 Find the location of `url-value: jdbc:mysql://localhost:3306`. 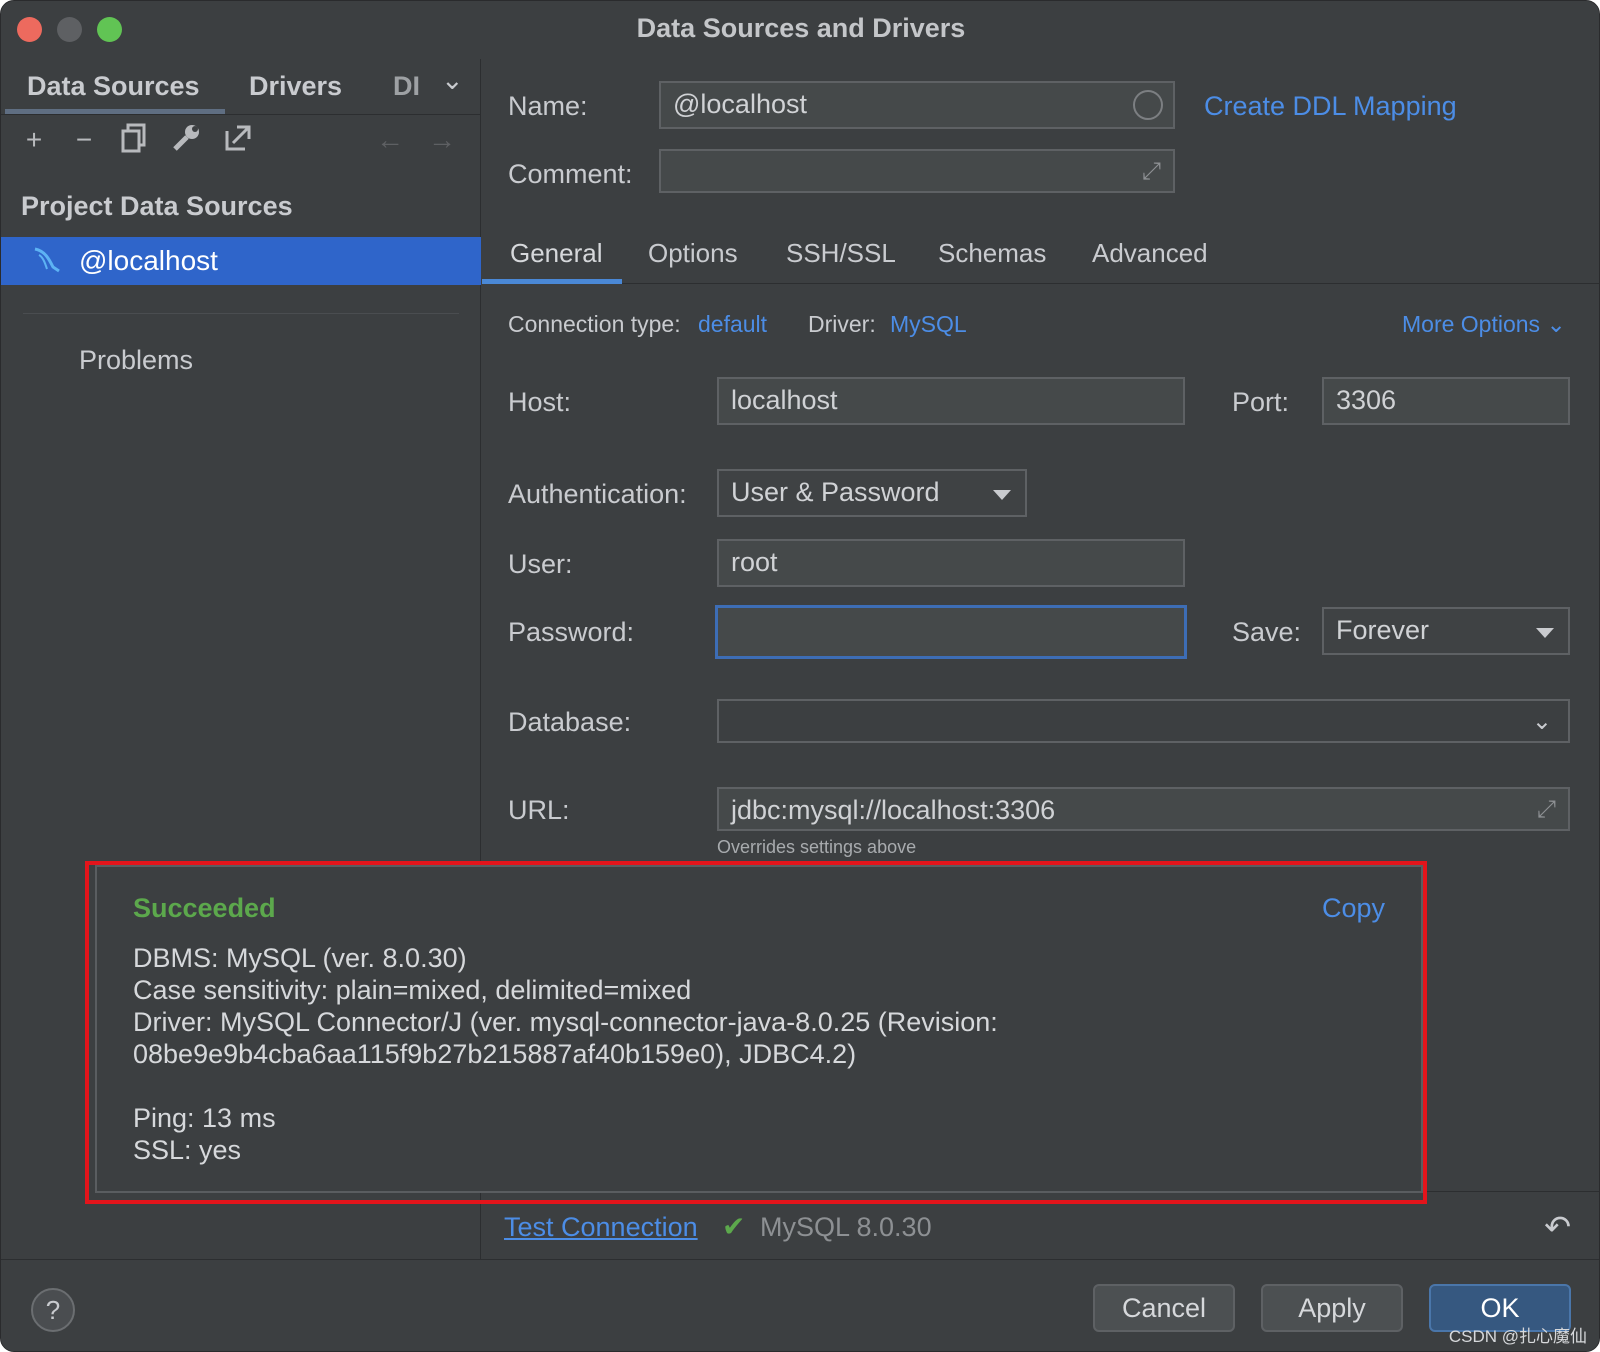

url-value: jdbc:mysql://localhost:3306 is located at coordinates (893, 810).